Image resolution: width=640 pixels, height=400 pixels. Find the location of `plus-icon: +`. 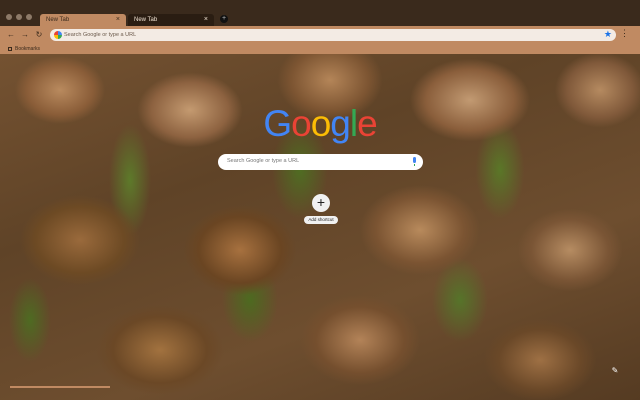

plus-icon: + is located at coordinates (321, 203).